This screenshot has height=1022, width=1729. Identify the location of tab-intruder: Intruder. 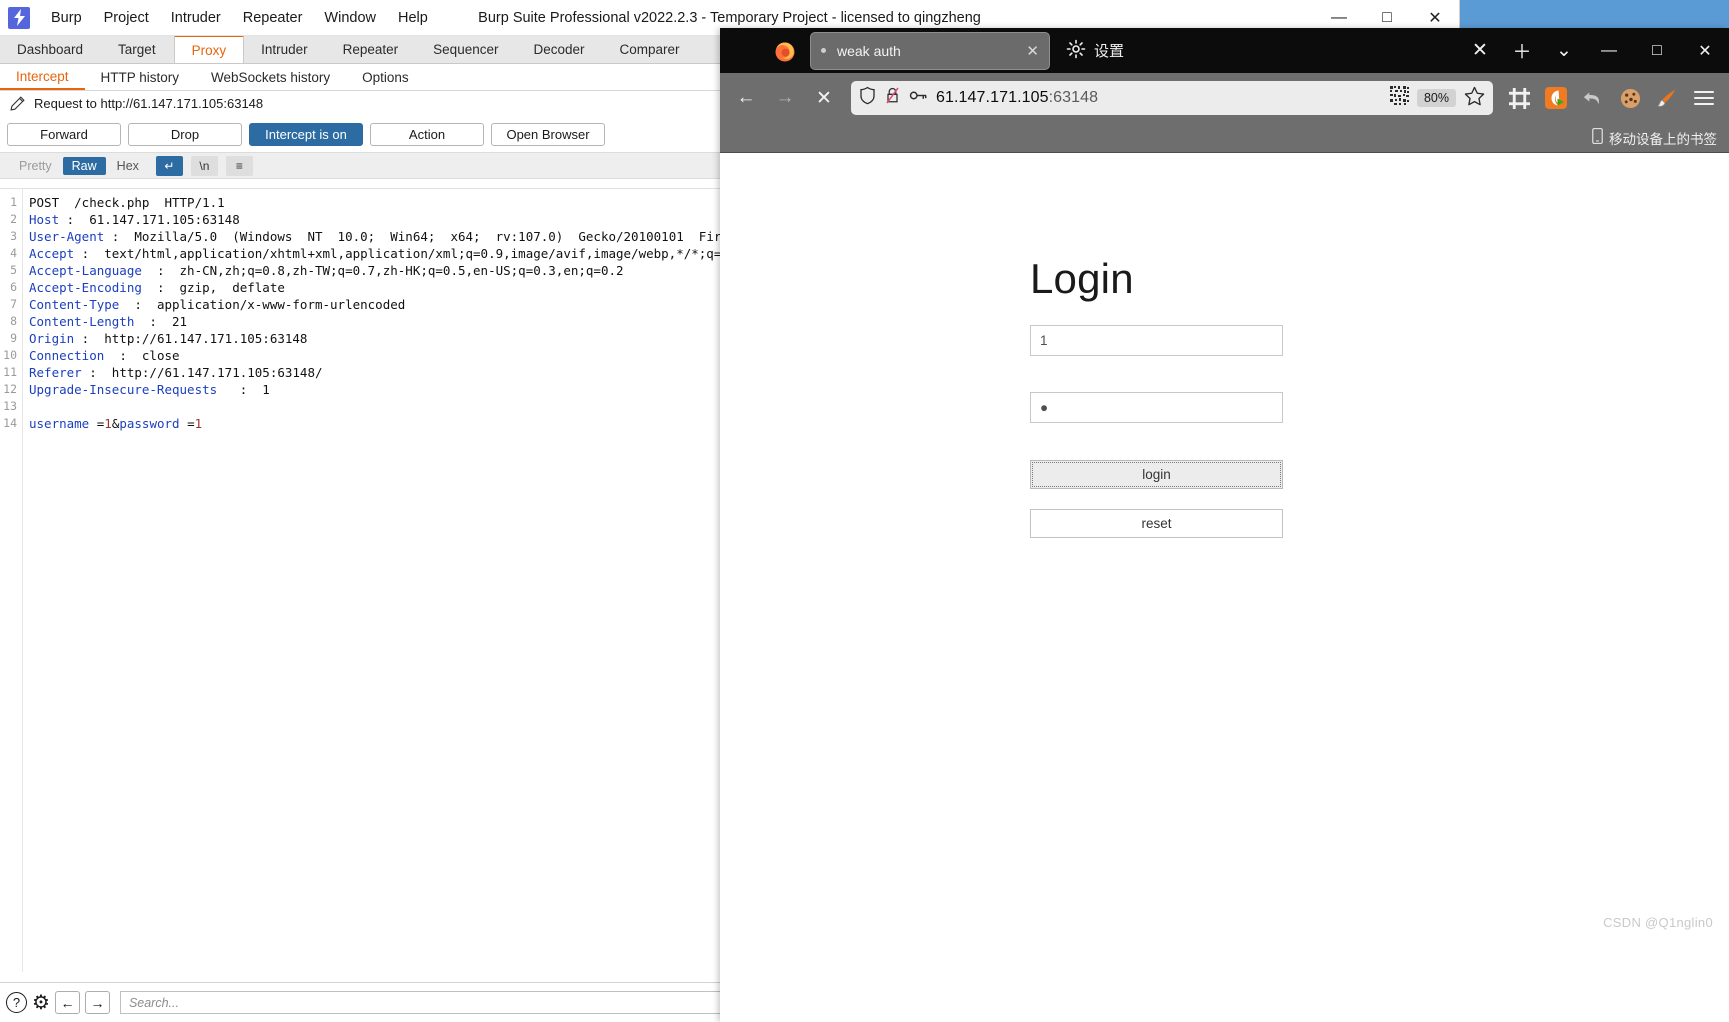
(285, 49).